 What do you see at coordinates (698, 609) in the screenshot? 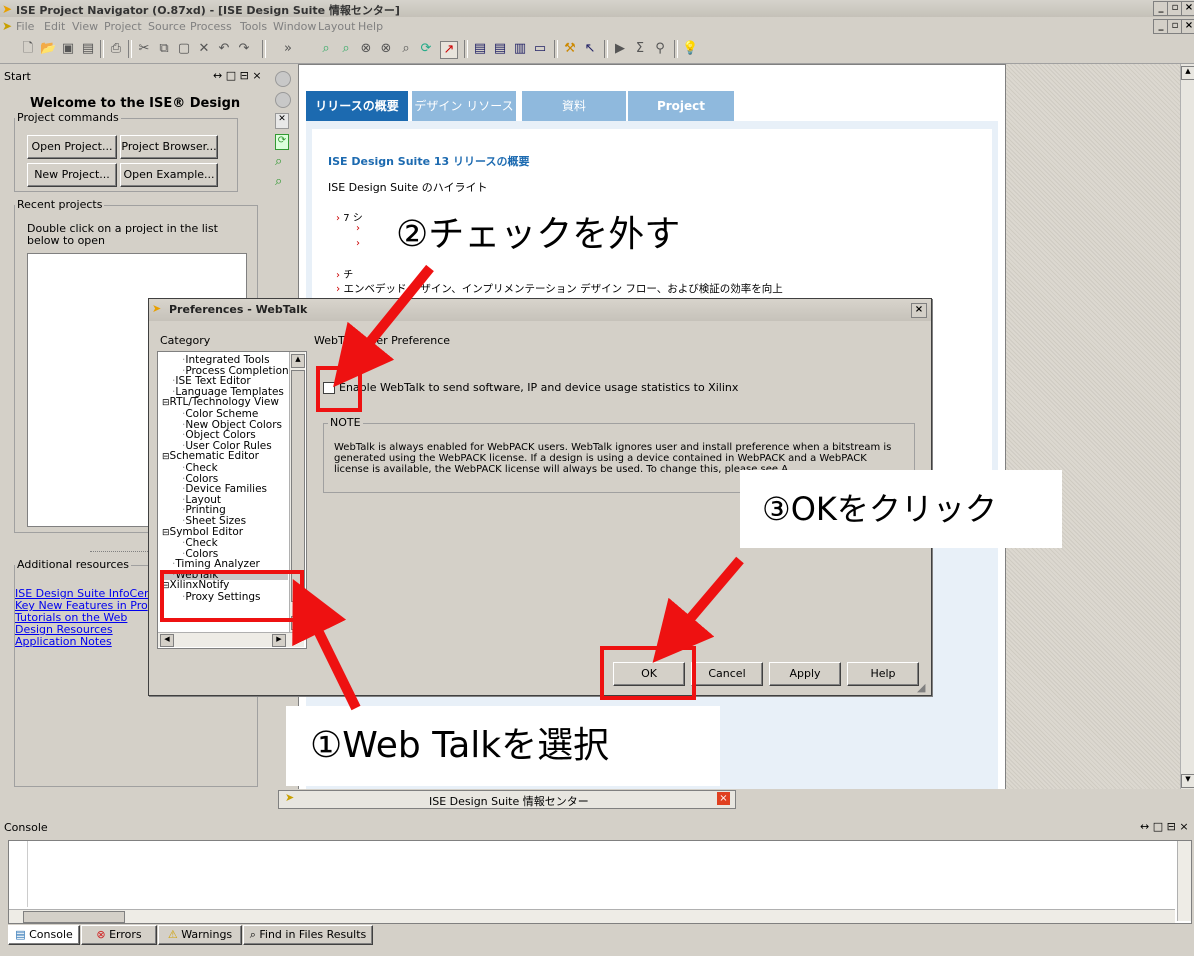
I see `arrow-step3` at bounding box center [698, 609].